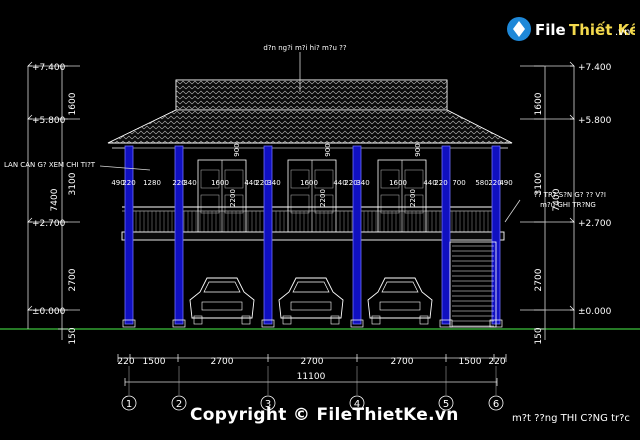 This screenshot has width=640, height=440. Describe the element at coordinates (222, 362) in the screenshot. I see `span-dim-3: 2700` at that location.